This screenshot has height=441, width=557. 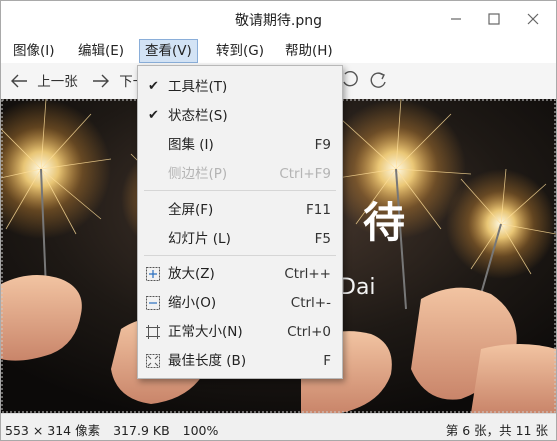 I want to click on menu-view: 查看(V), so click(x=168, y=51).